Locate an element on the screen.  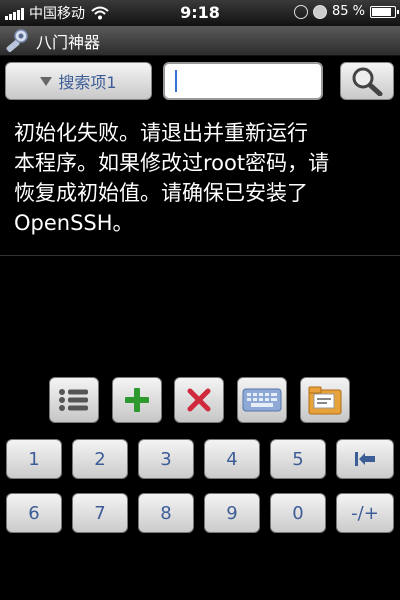
delete-button is located at coordinates (199, 400).